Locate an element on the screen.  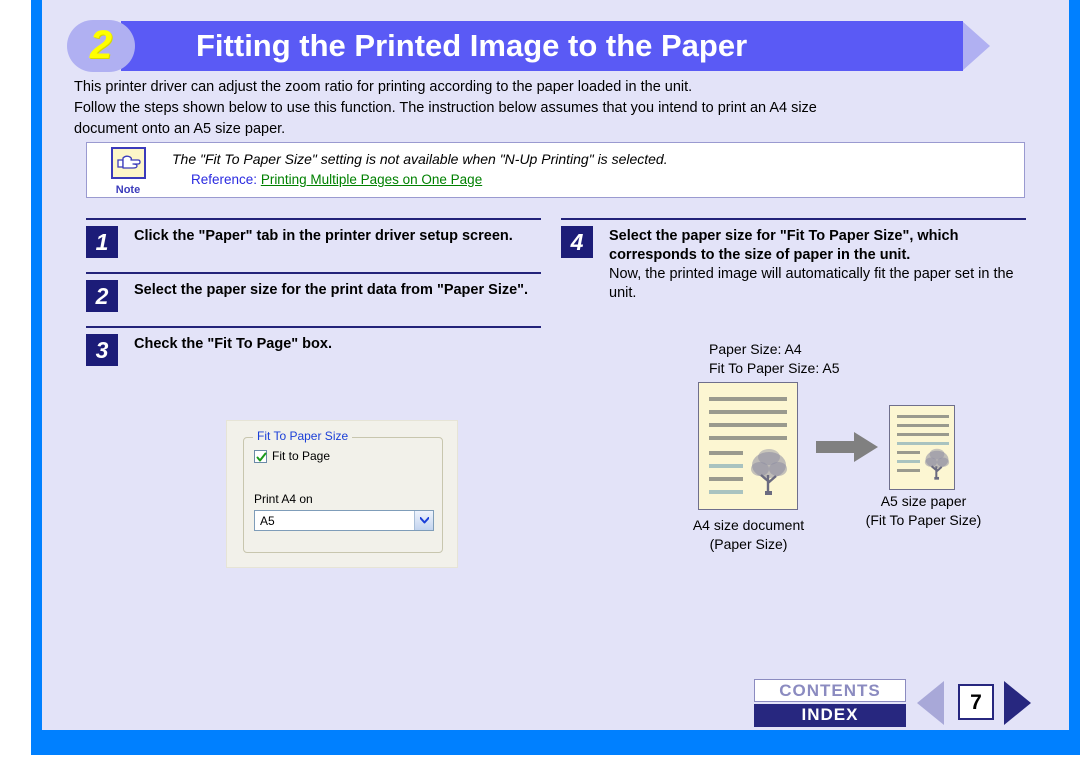
next-page-arrow-icon is located at coordinates (1017, 703).